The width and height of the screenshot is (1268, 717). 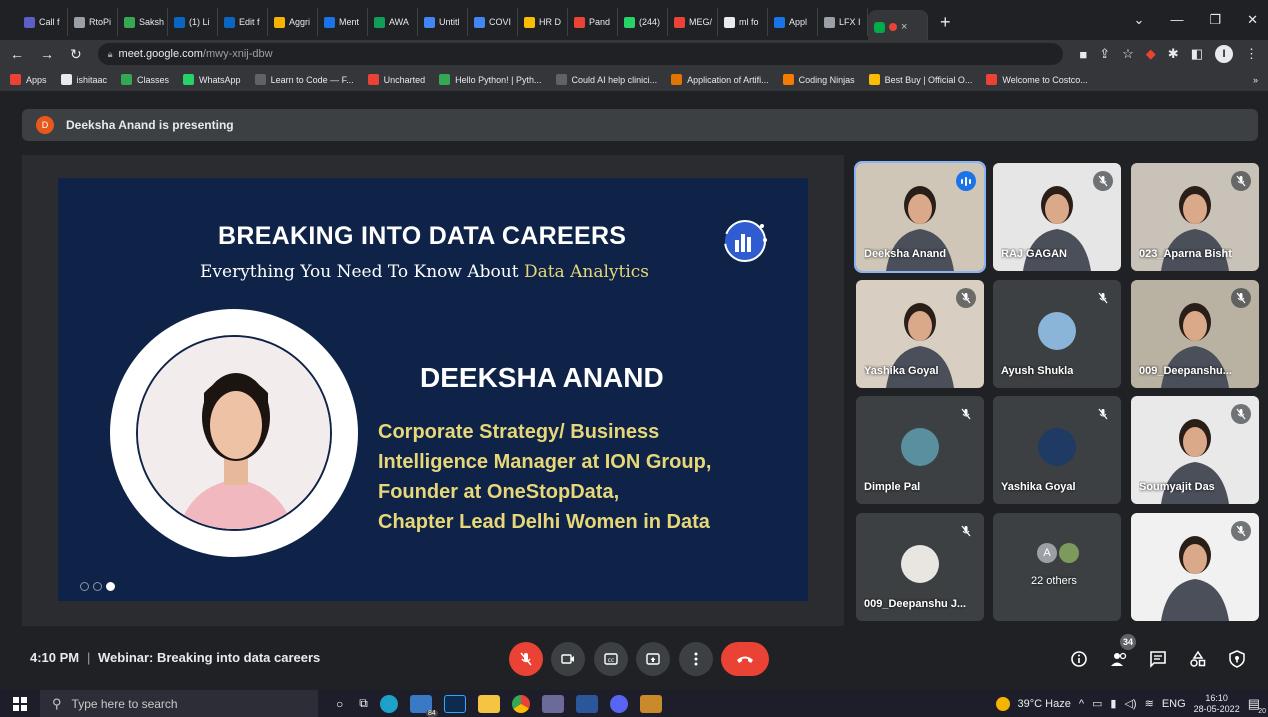 I want to click on store-icon: 84, so click(x=423, y=705).